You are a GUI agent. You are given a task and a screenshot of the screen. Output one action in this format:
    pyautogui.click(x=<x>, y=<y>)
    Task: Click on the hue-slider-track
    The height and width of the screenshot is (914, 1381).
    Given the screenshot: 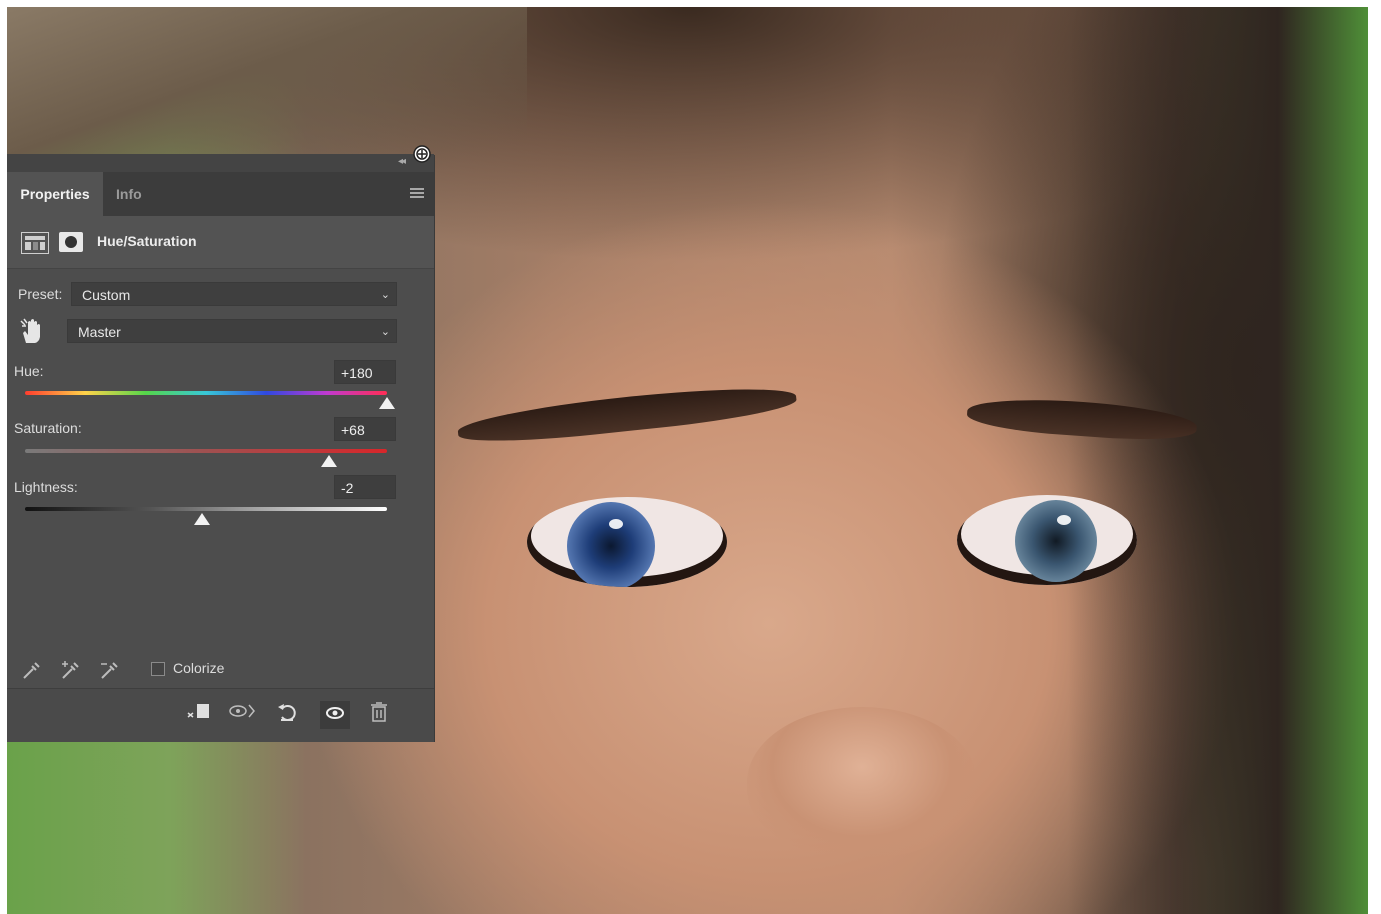 What is the action you would take?
    pyautogui.click(x=206, y=393)
    